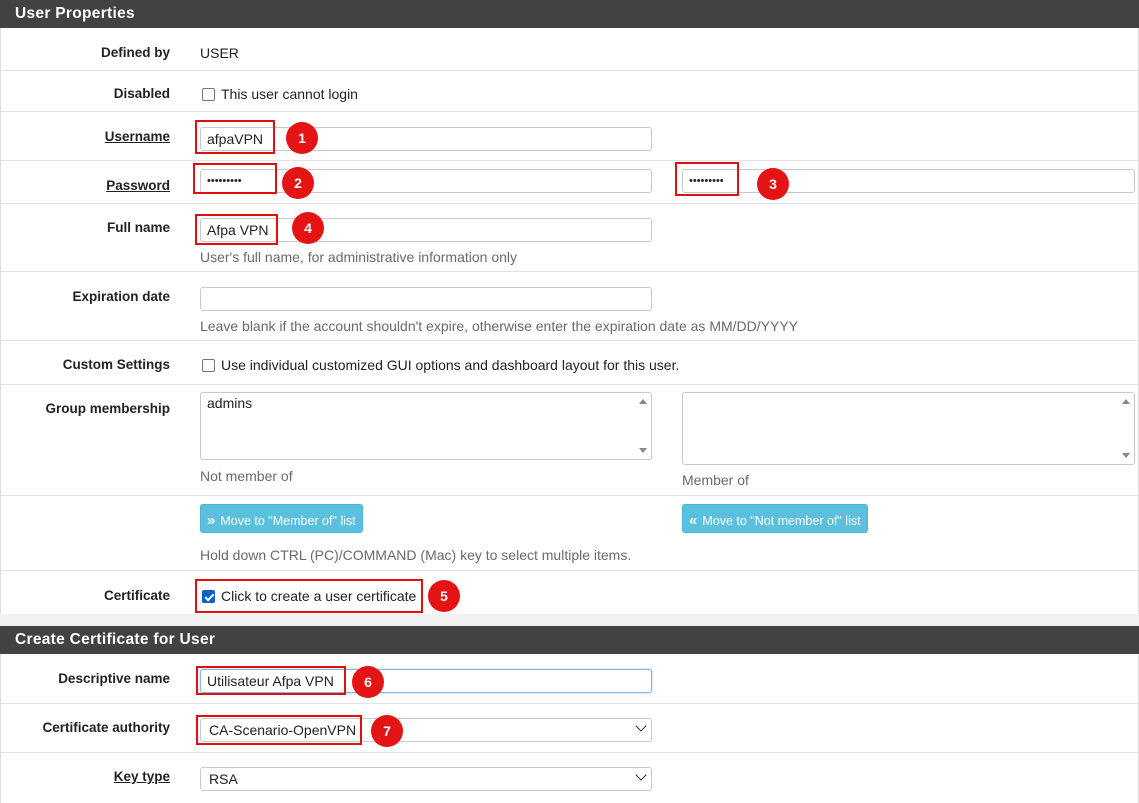  Describe the element at coordinates (426, 426) in the screenshot. I see `not-member-listbox: admins` at that location.